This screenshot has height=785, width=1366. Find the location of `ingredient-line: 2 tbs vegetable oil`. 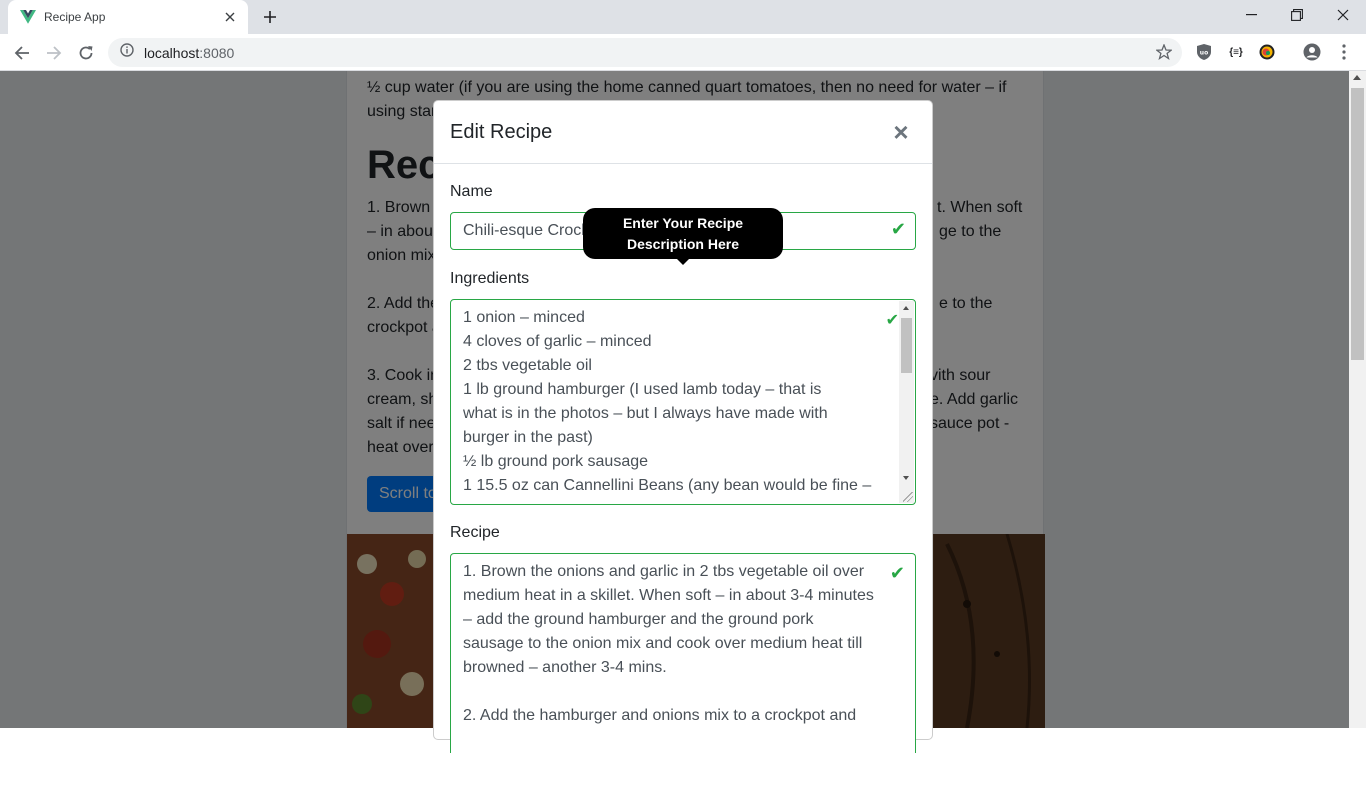

ingredient-line: 2 tbs vegetable oil is located at coordinates (527, 365).